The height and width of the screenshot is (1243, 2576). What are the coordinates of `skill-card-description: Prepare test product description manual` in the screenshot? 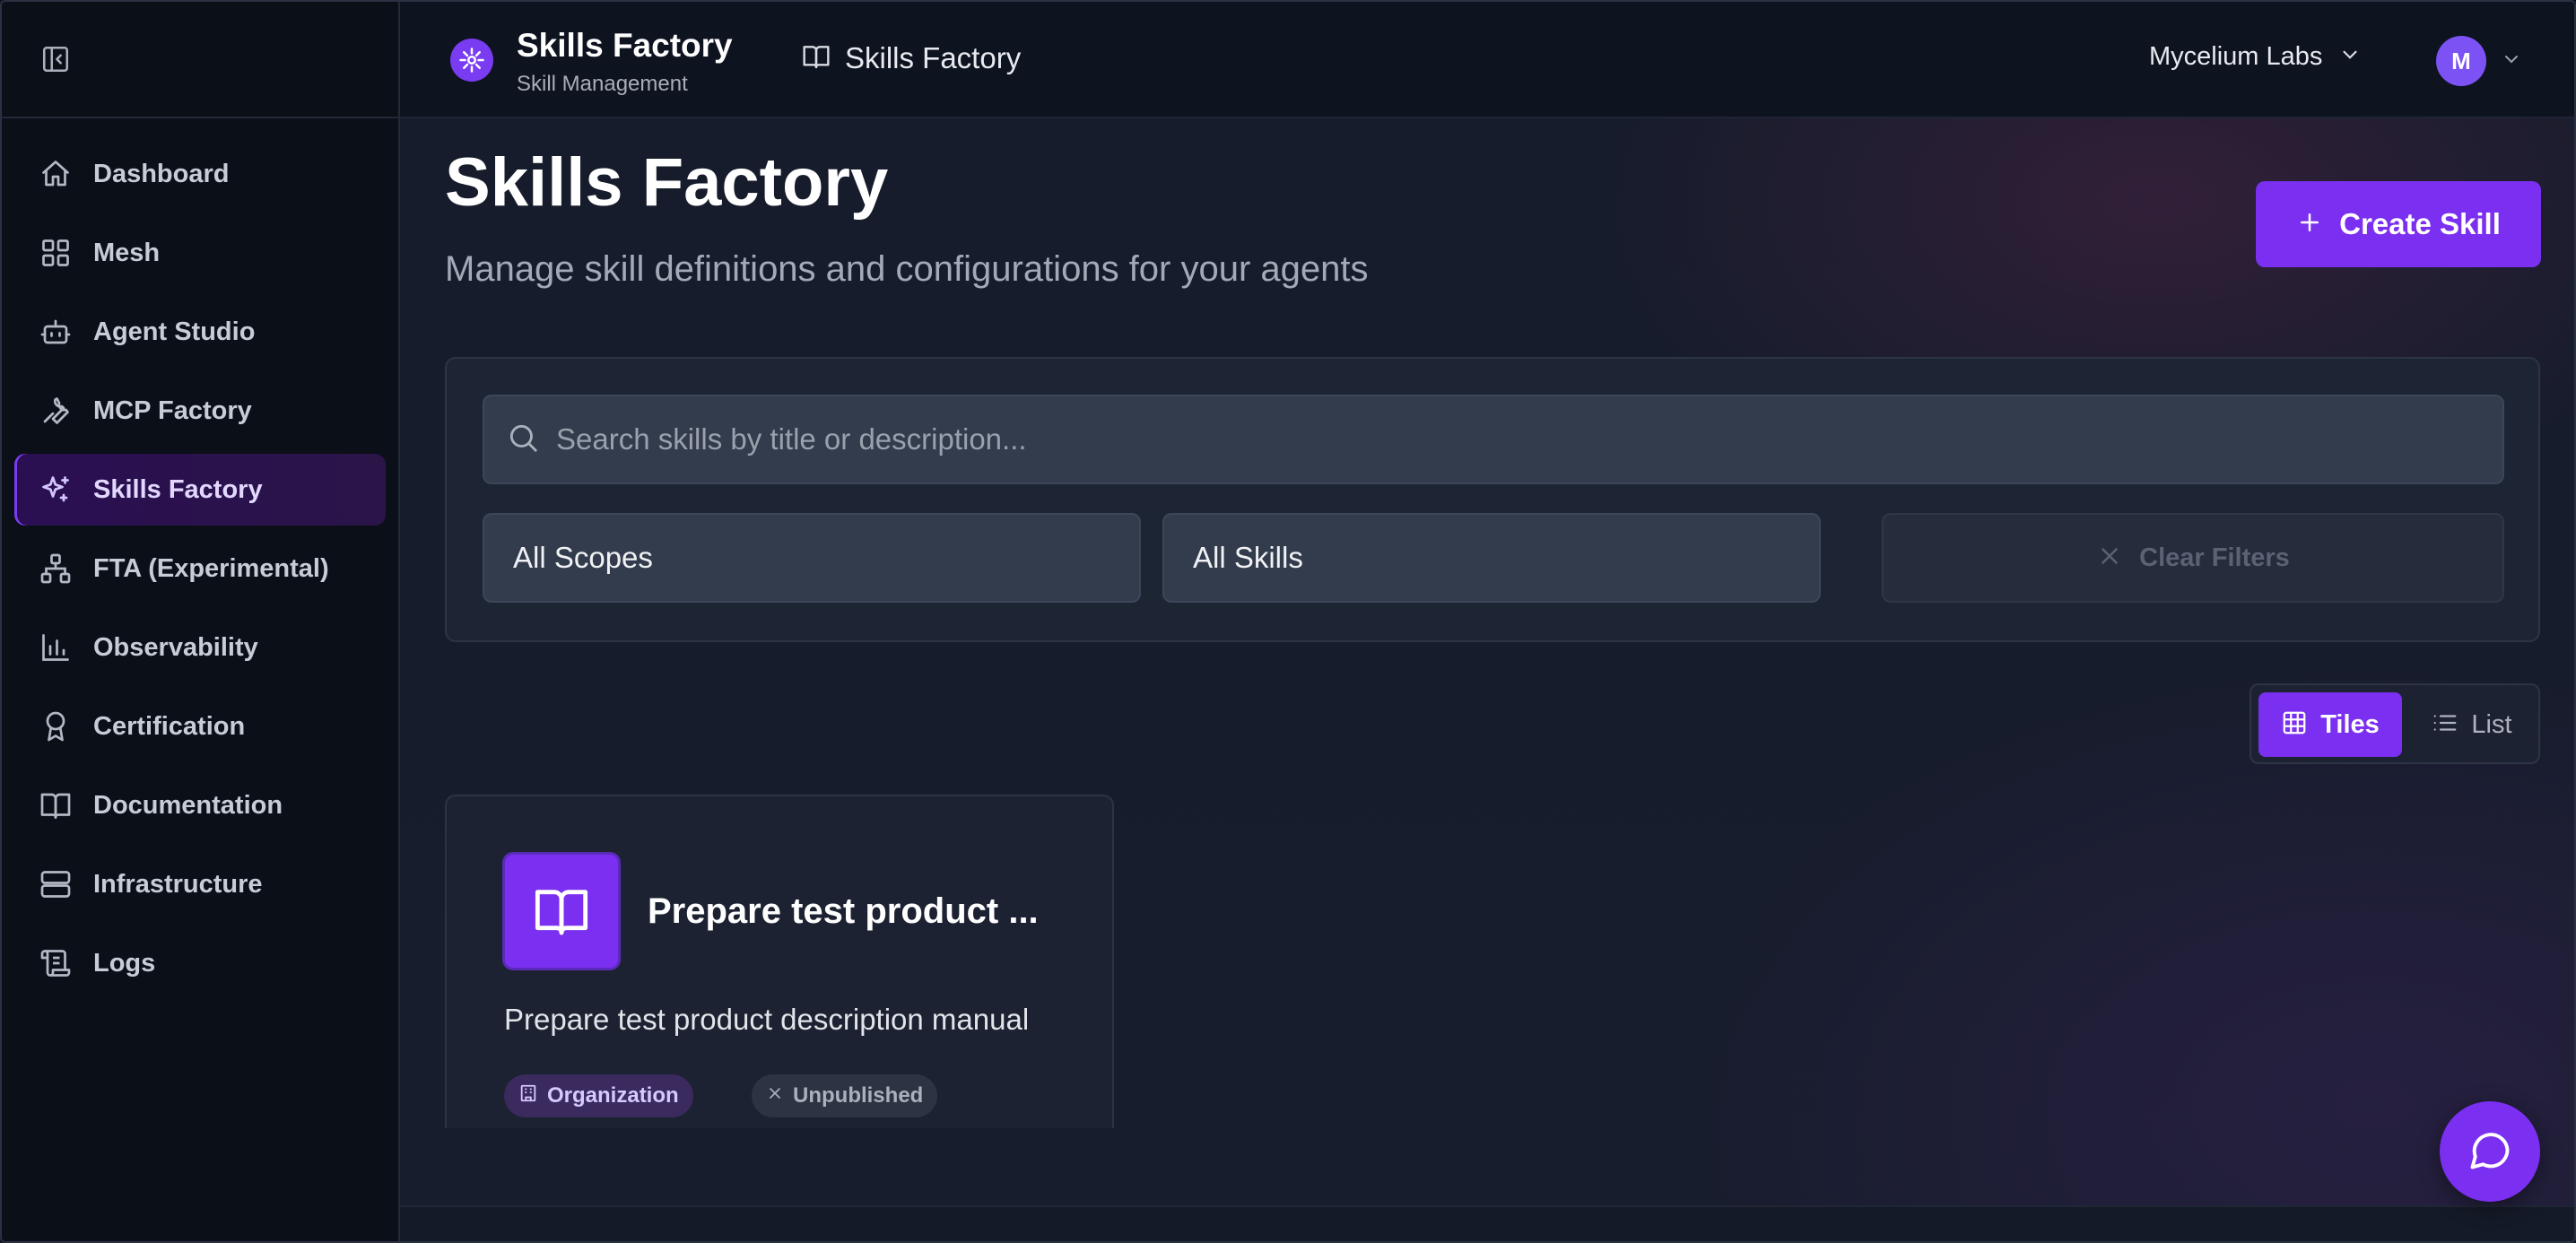 It's located at (767, 1019).